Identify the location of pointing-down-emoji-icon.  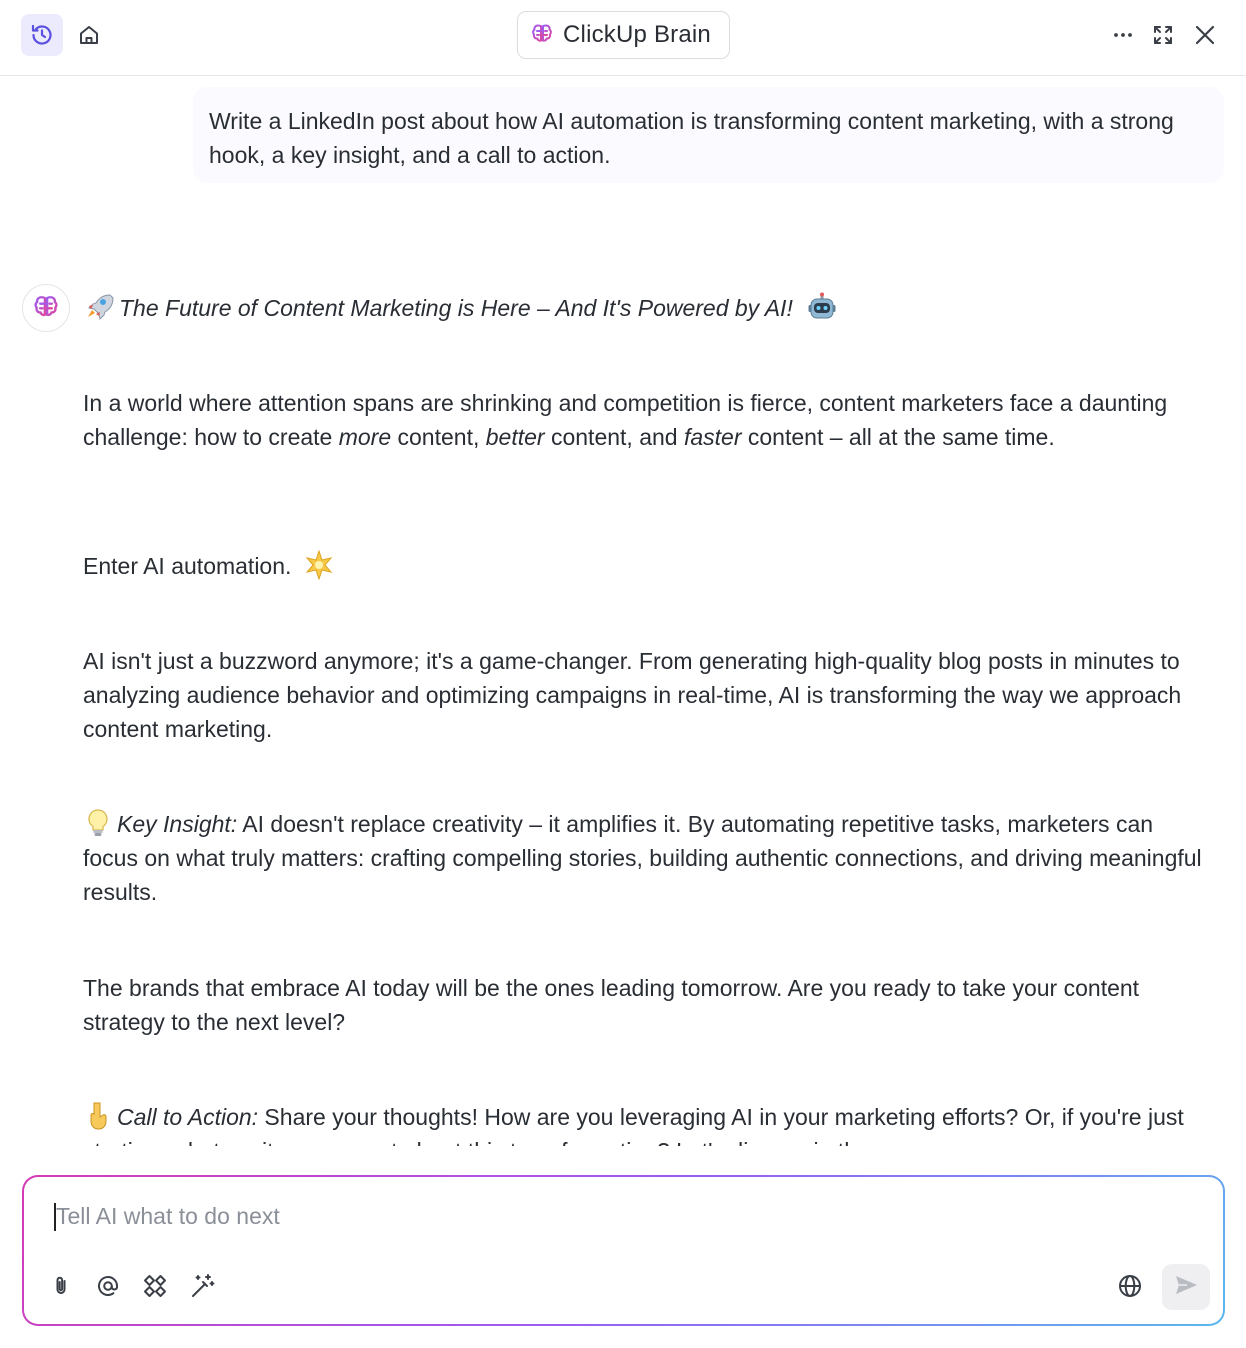
(98, 1116).